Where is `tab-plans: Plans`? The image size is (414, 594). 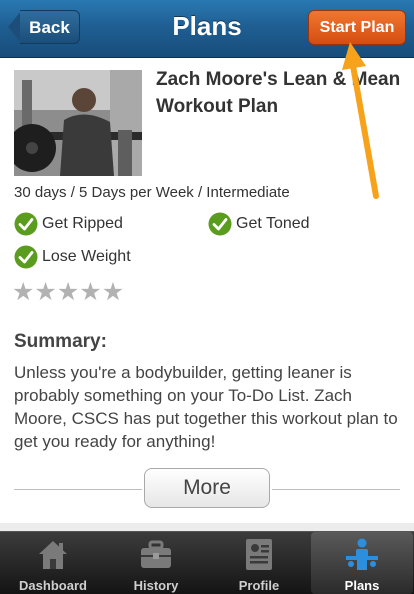 tab-plans: Plans is located at coordinates (362, 563).